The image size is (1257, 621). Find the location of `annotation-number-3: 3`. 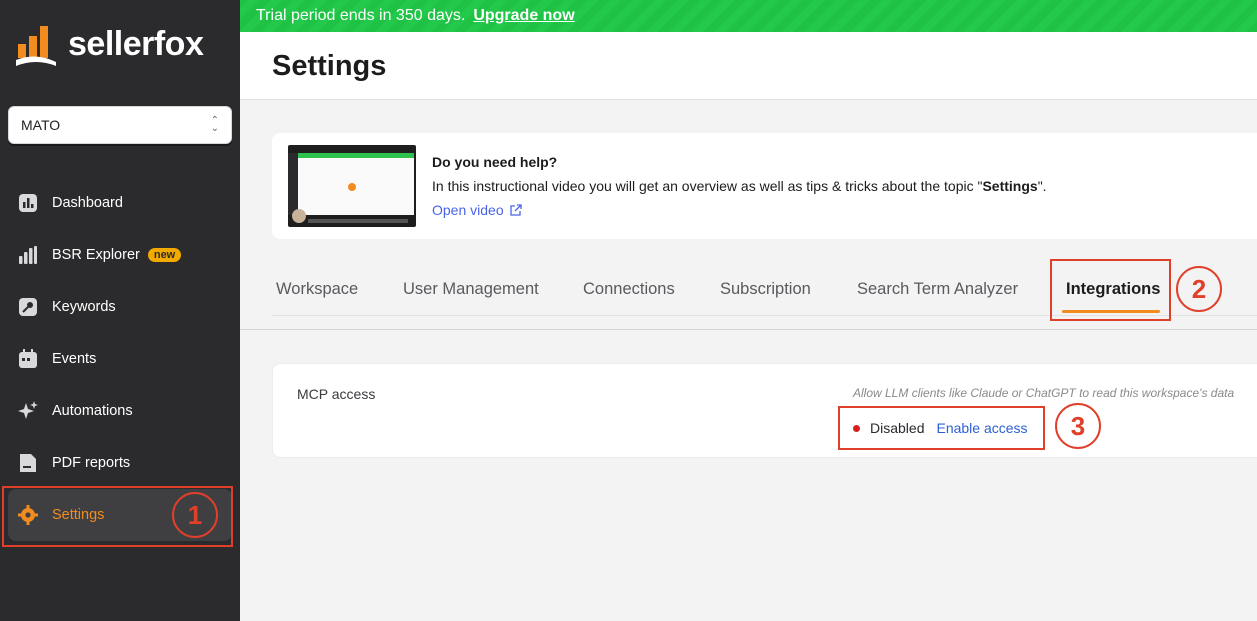

annotation-number-3: 3 is located at coordinates (1078, 426).